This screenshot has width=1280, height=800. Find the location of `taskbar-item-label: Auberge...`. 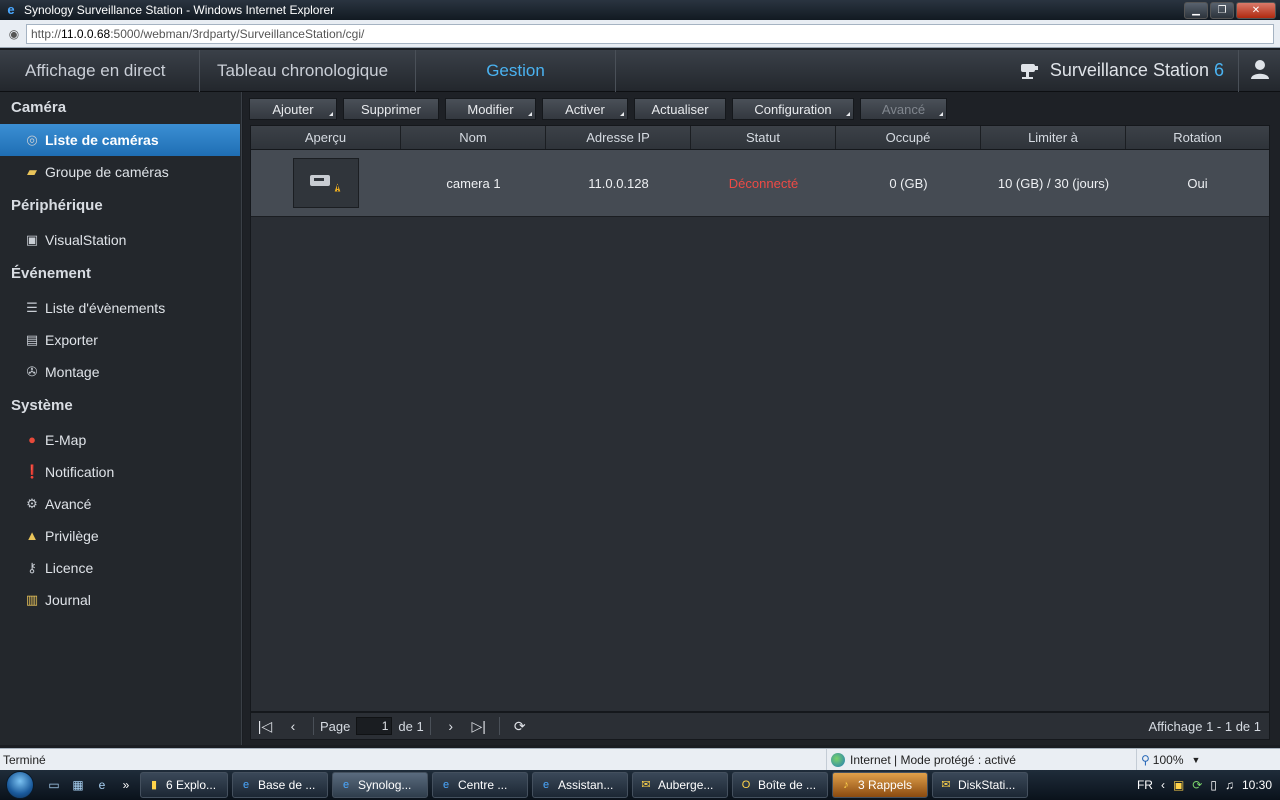

taskbar-item-label: Auberge... is located at coordinates (686, 785).